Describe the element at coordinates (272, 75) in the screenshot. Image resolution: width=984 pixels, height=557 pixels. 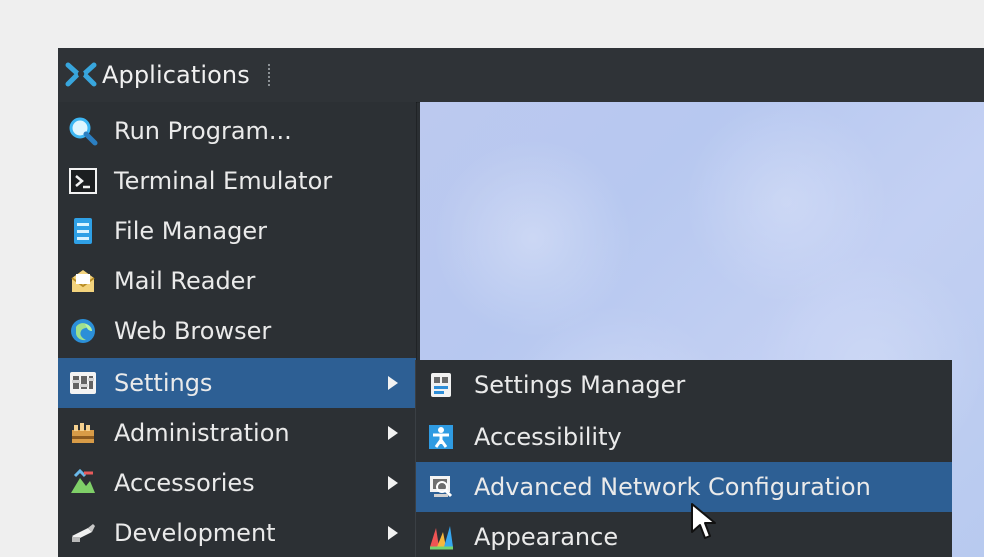
I see `panel-handle` at that location.